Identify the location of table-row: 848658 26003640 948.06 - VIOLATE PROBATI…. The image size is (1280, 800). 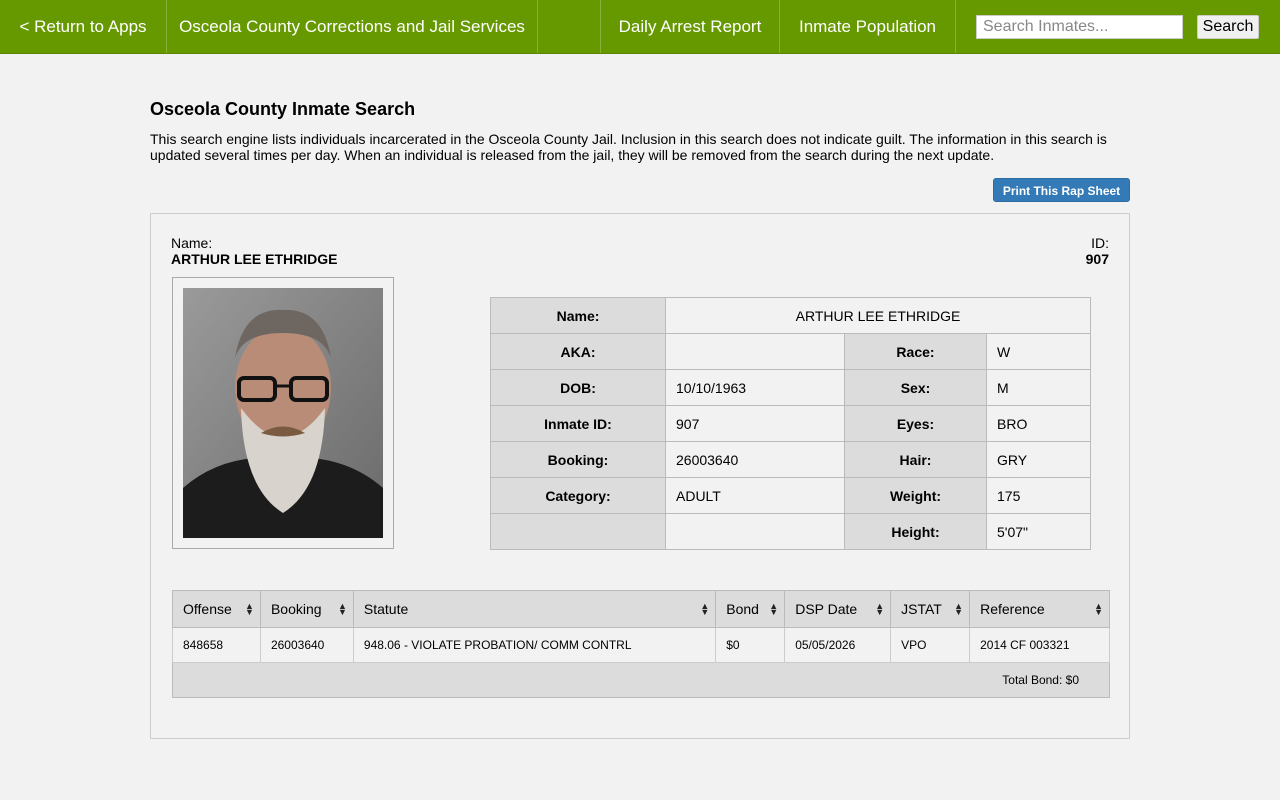
(641, 645).